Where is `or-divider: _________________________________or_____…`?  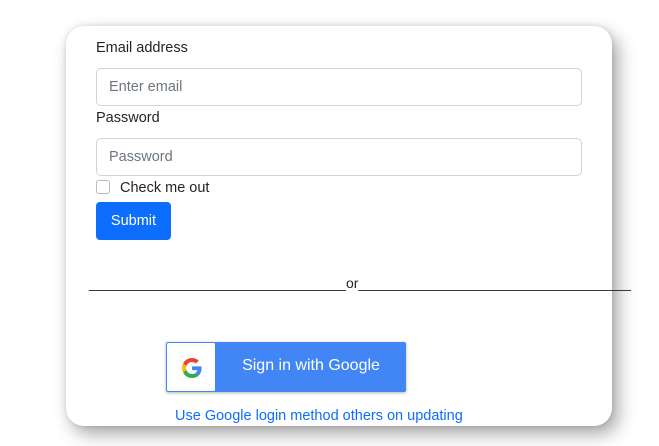 or-divider: _________________________________or_____… is located at coordinates (360, 283).